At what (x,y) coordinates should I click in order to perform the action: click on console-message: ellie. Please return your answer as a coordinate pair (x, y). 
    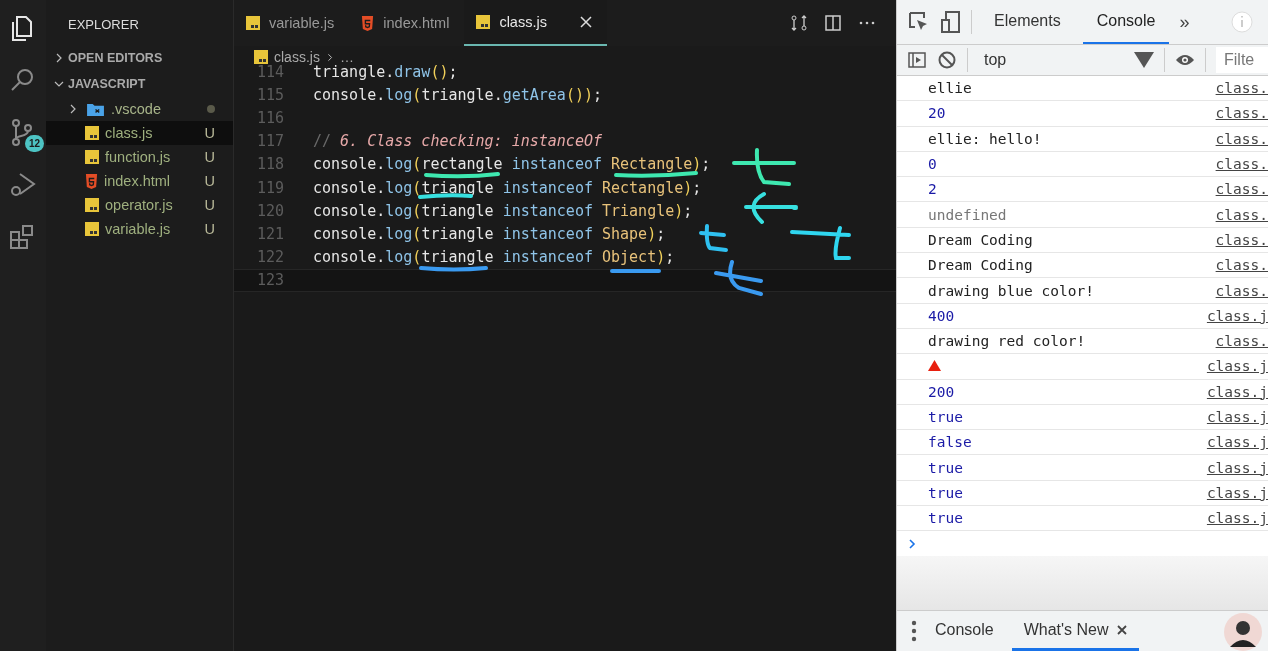
    Looking at the image, I should click on (950, 88).